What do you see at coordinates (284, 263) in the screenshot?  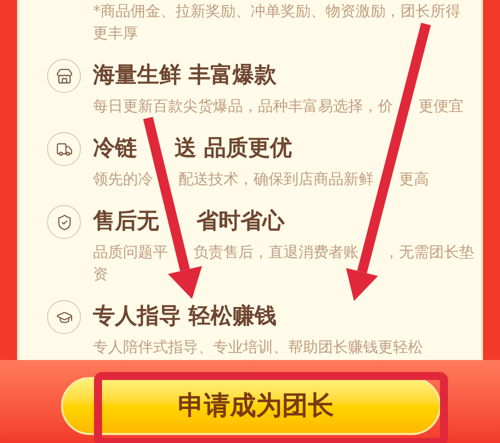 I see `benefit-description: 品质问题平 负责售后，直退消费者账 ，无需团长垫资` at bounding box center [284, 263].